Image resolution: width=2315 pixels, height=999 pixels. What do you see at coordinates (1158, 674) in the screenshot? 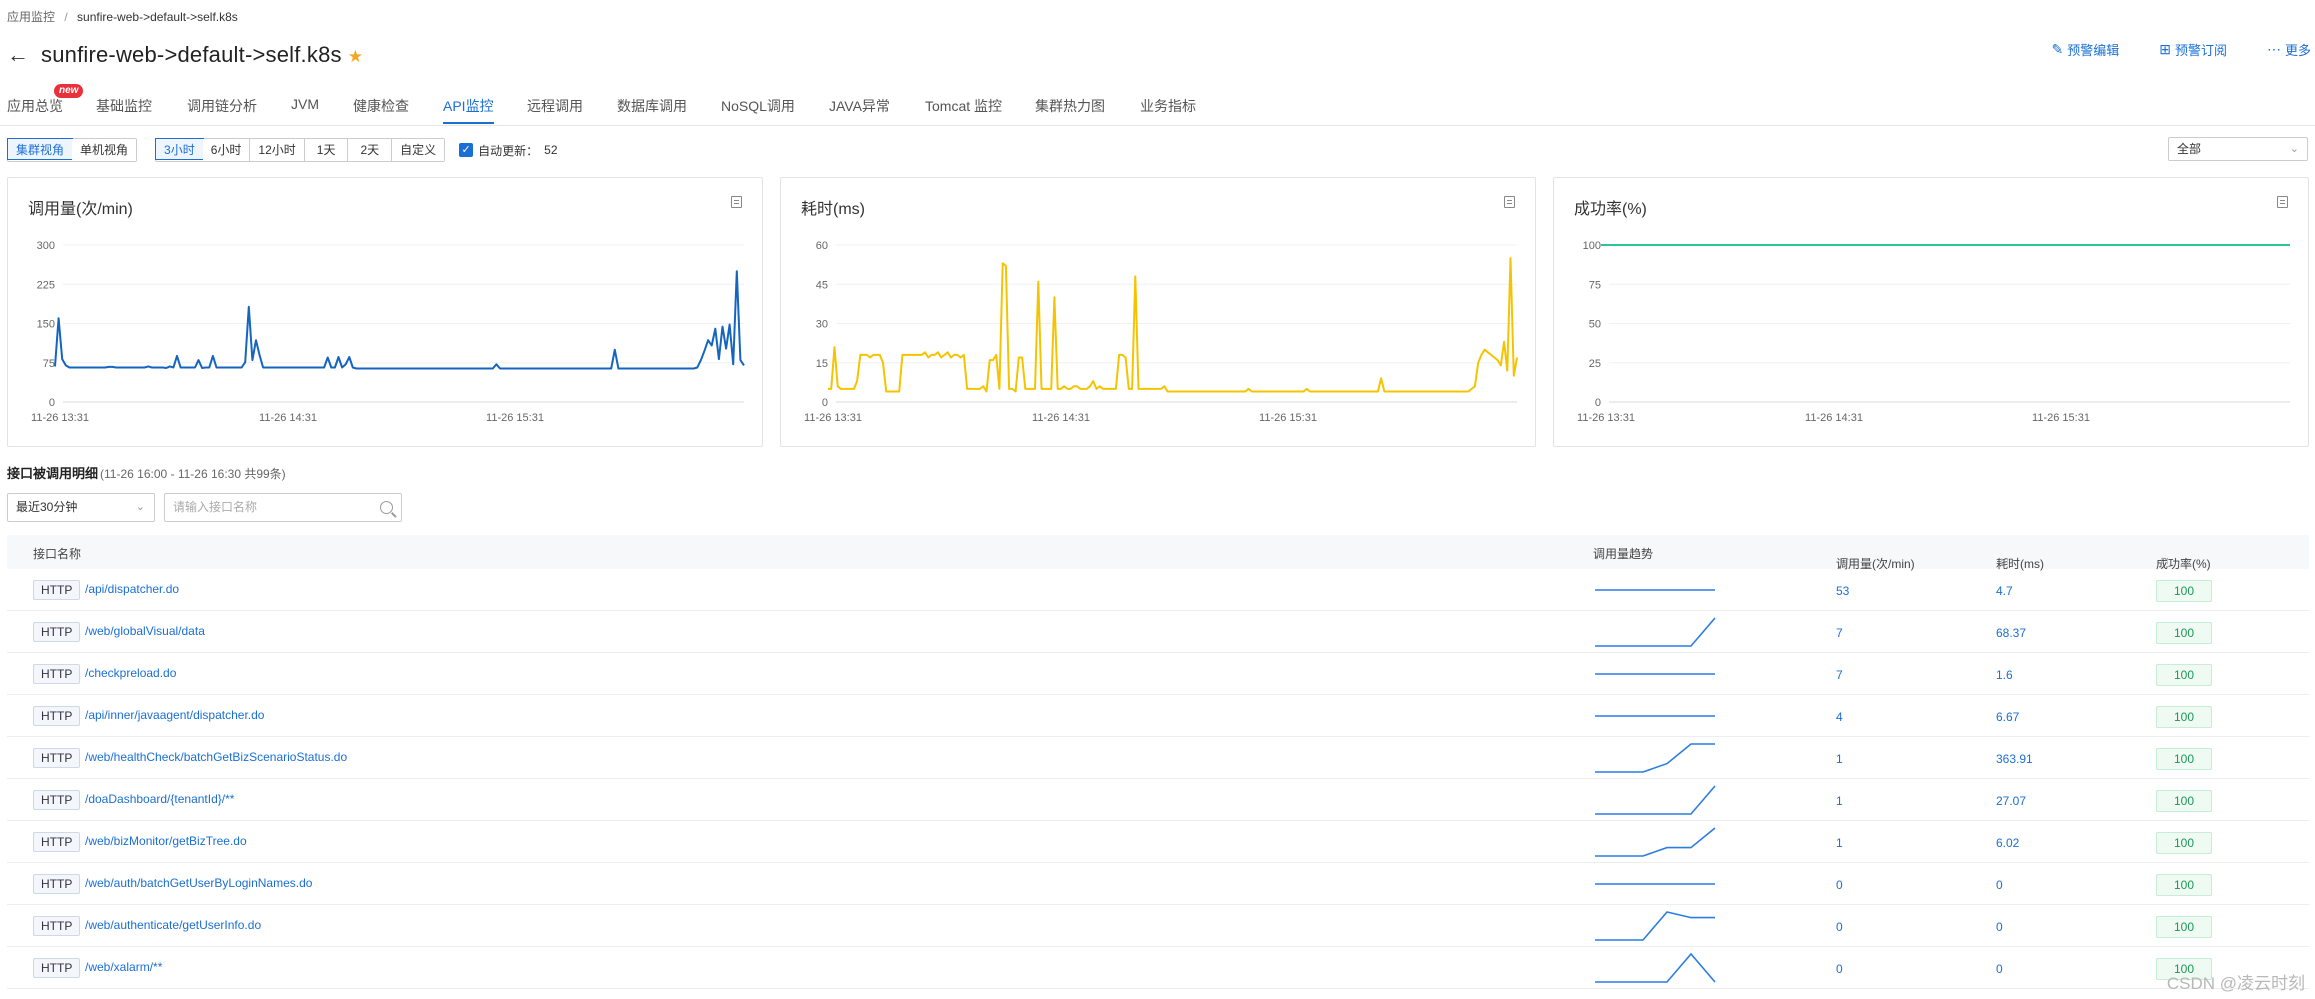
I see `table-row: HTTP/checkpreload.do 7 1.6 100` at bounding box center [1158, 674].